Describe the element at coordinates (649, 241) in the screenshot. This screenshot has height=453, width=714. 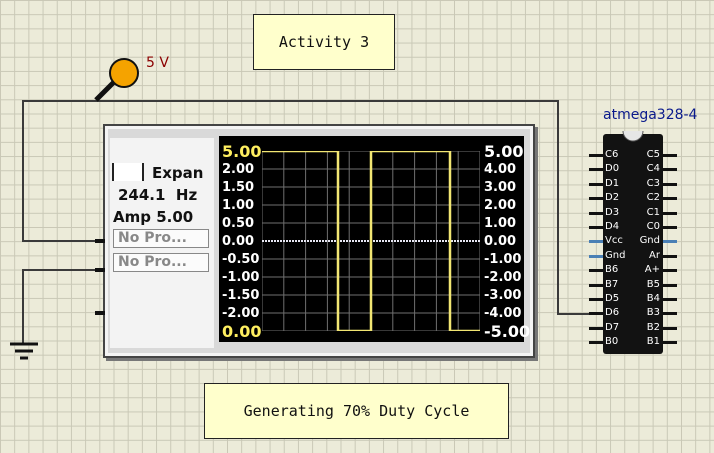
I see `chip-pin-label-right: Gnd` at that location.